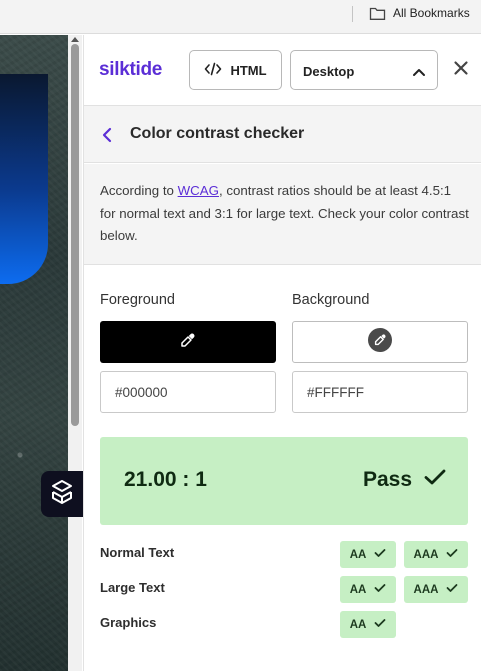 The height and width of the screenshot is (671, 481). What do you see at coordinates (128, 622) in the screenshot?
I see `graphics-label: Graphics` at bounding box center [128, 622].